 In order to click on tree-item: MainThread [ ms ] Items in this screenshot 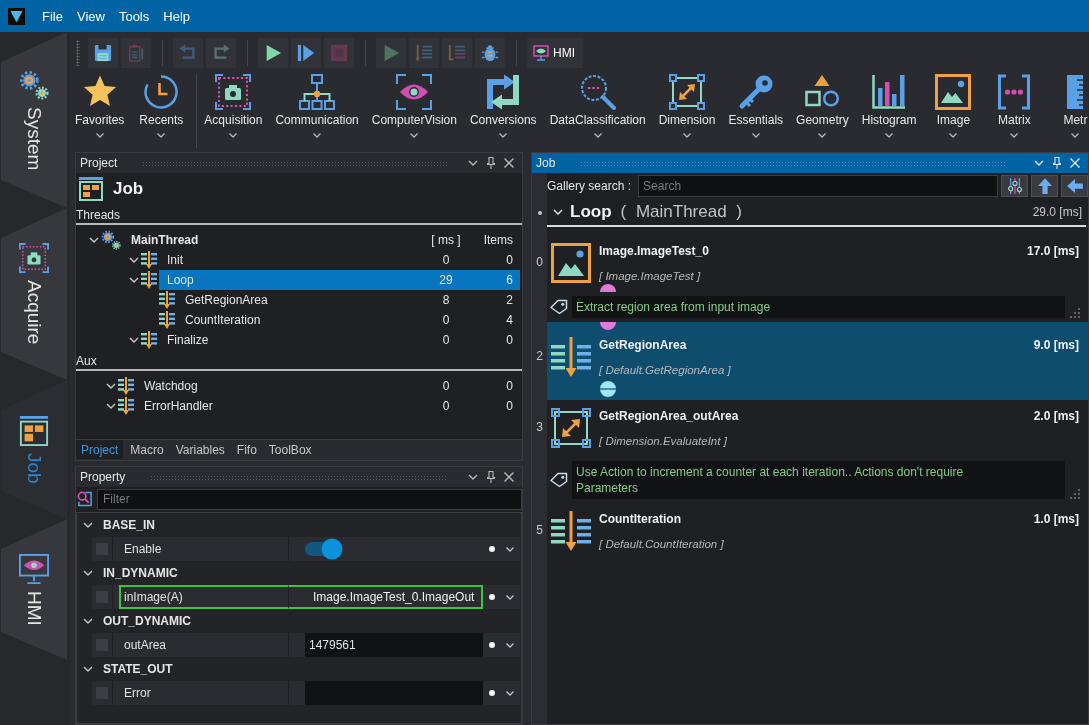, I will do `click(321, 240)`.